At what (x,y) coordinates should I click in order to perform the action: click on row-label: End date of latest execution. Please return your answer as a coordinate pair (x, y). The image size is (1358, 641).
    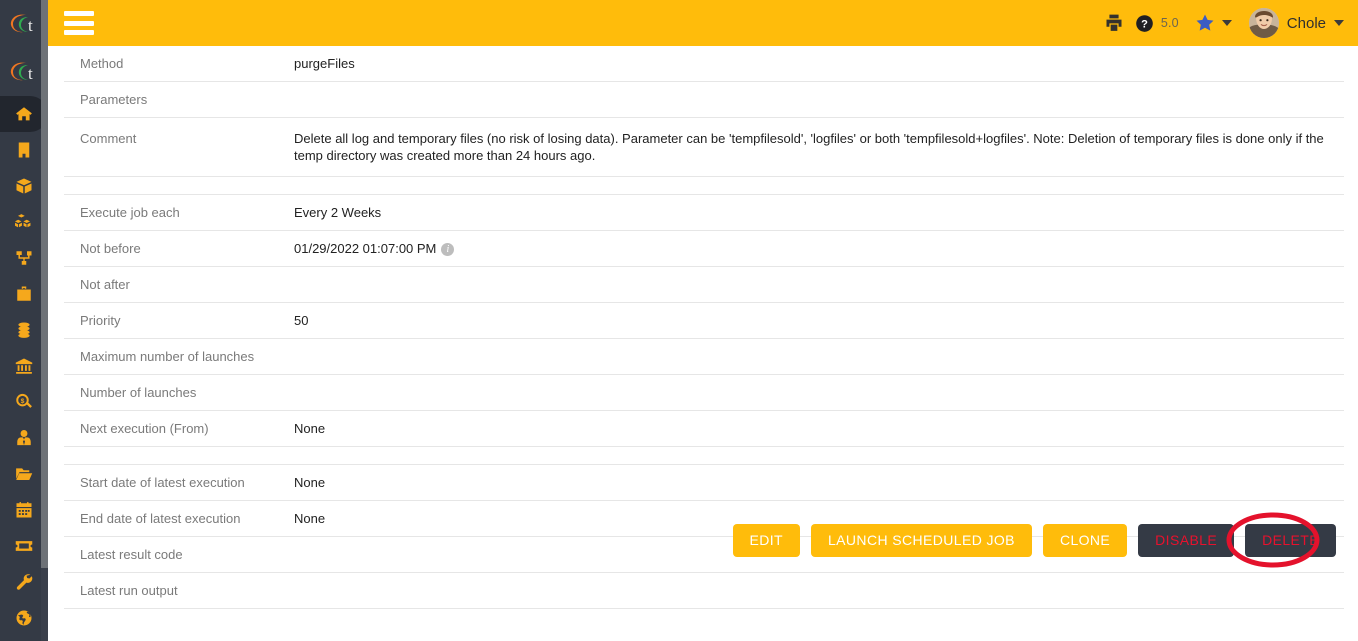
    Looking at the image, I should click on (178, 518).